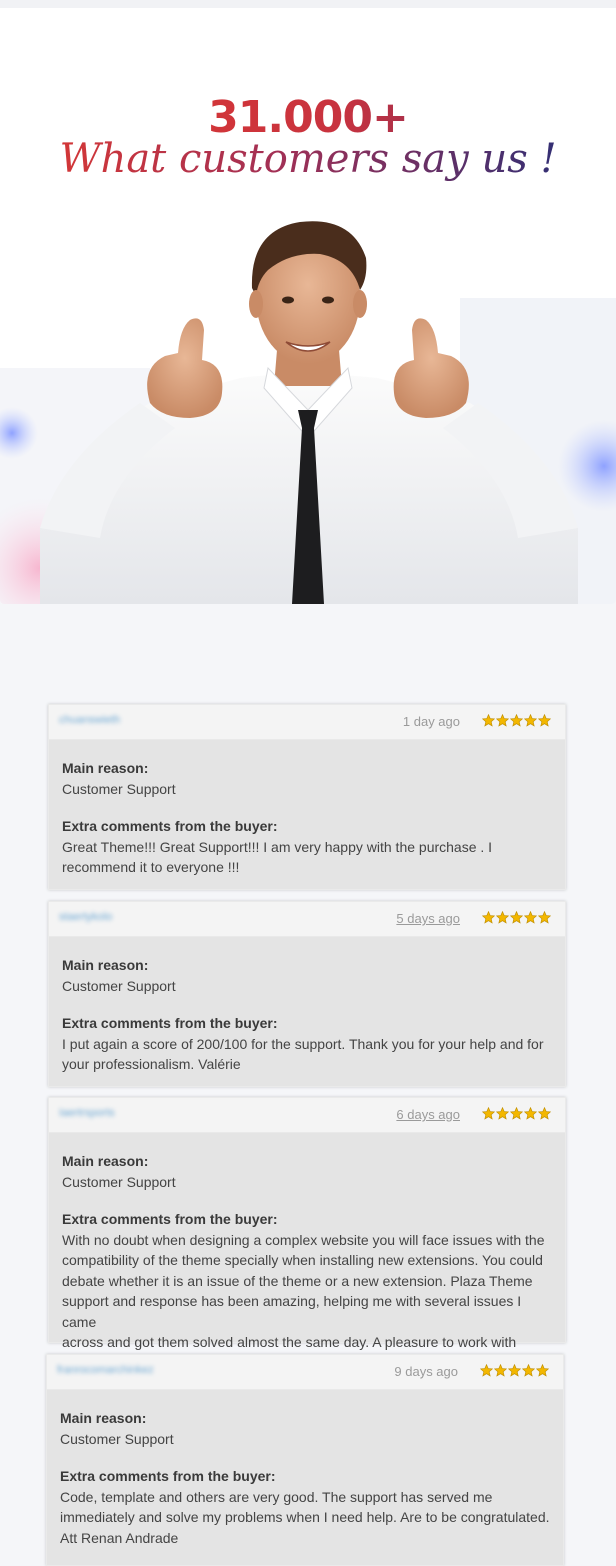 The width and height of the screenshot is (616, 1566). I want to click on review-date-link: 5 days ago, so click(428, 918).